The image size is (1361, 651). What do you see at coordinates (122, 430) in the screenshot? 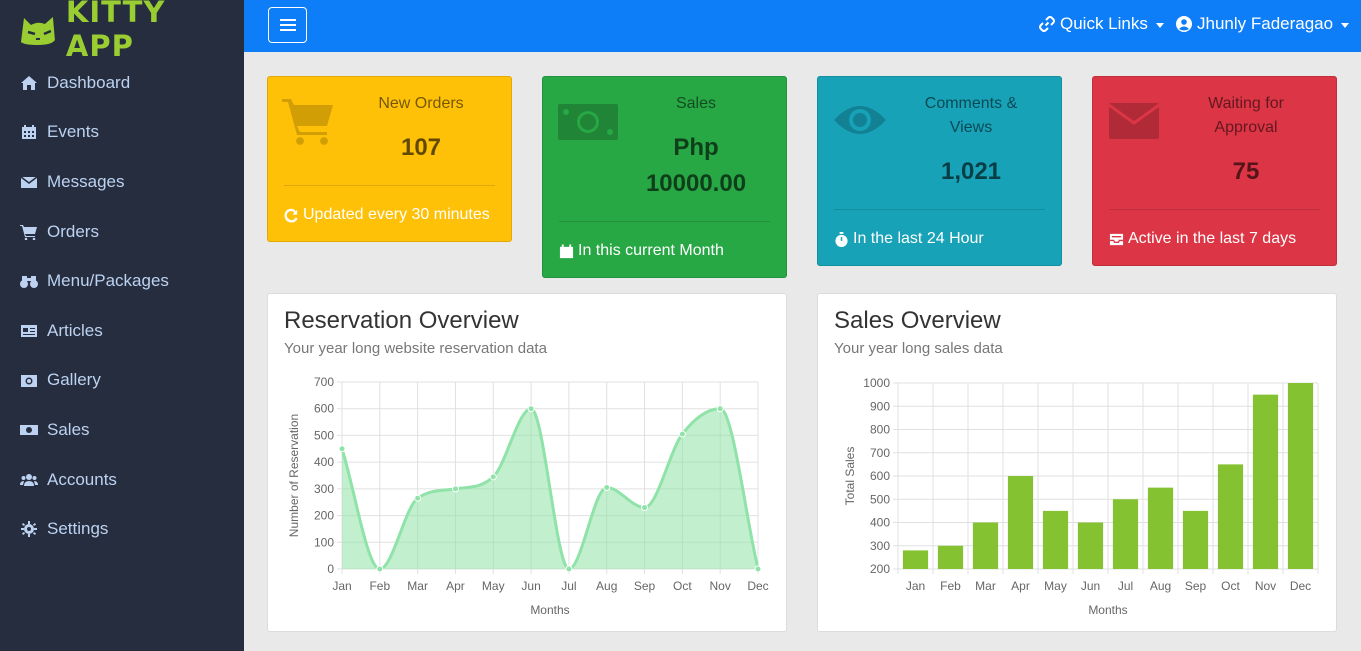
I see `sidebar-item-sales: Sales` at bounding box center [122, 430].